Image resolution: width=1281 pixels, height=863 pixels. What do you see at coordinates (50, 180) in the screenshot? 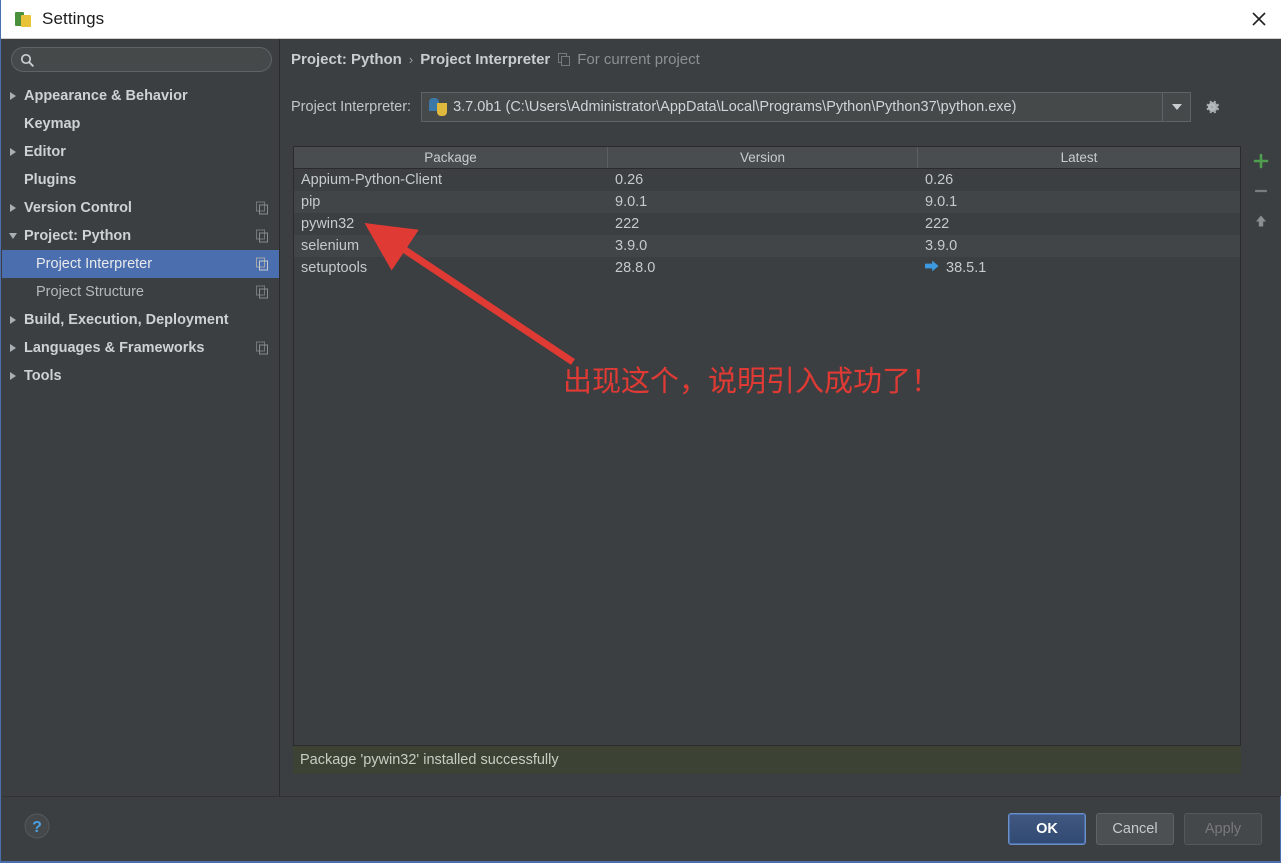
I see `sidebar-item-label: Plugins` at bounding box center [50, 180].